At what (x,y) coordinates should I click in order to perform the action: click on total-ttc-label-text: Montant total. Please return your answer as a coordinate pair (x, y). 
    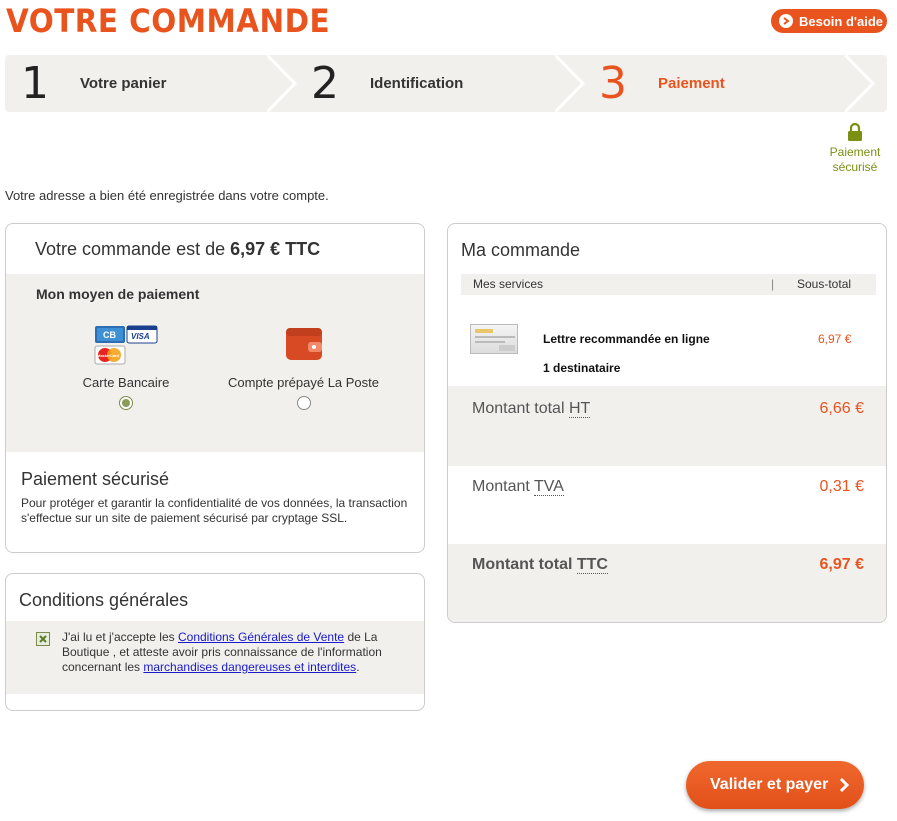
    Looking at the image, I should click on (524, 564).